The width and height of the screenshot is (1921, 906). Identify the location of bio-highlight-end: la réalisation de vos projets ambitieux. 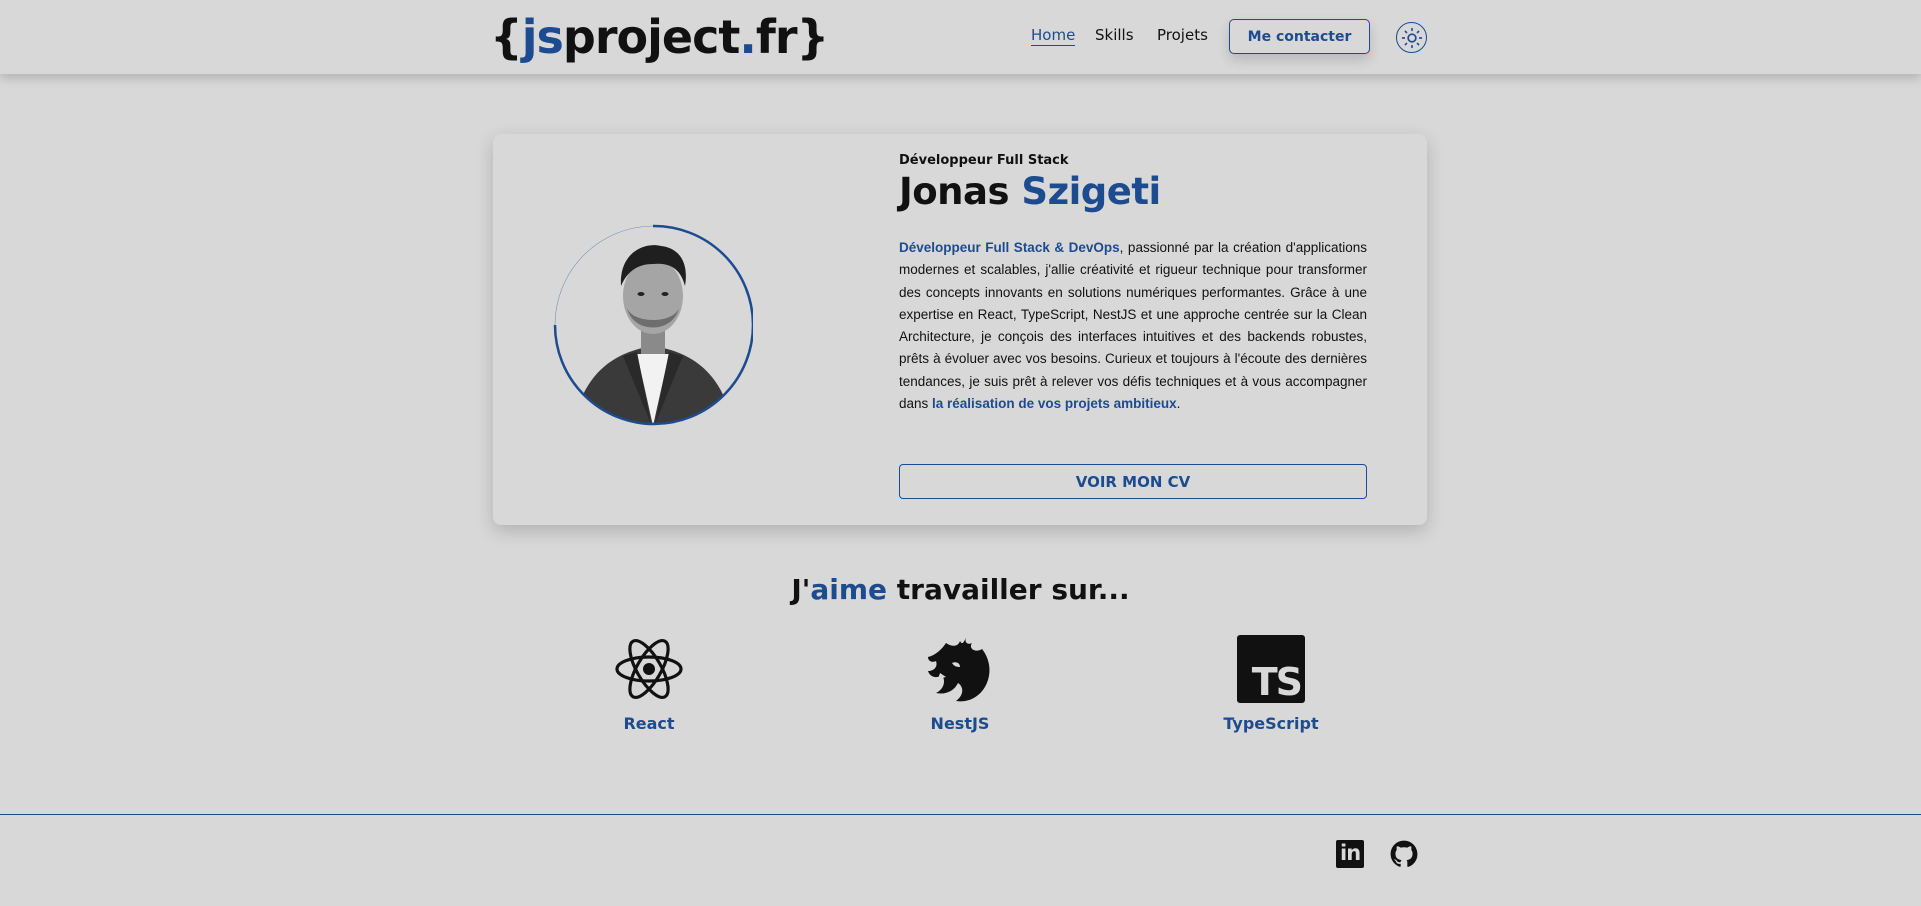
(1054, 404).